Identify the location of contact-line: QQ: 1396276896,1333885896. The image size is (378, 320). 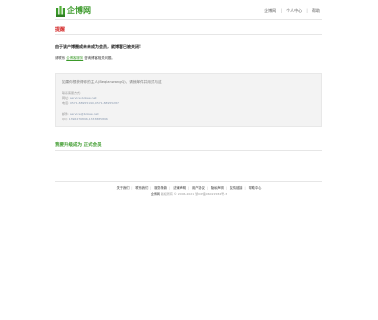
(85, 119).